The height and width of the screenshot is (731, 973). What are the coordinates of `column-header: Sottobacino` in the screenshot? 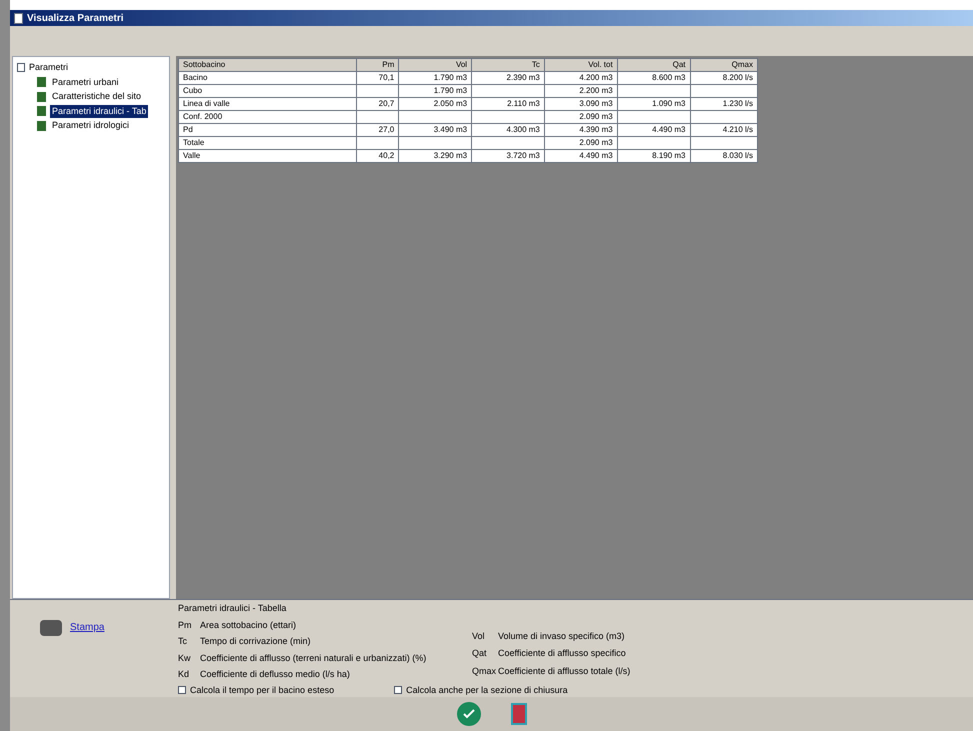 It's located at (267, 65).